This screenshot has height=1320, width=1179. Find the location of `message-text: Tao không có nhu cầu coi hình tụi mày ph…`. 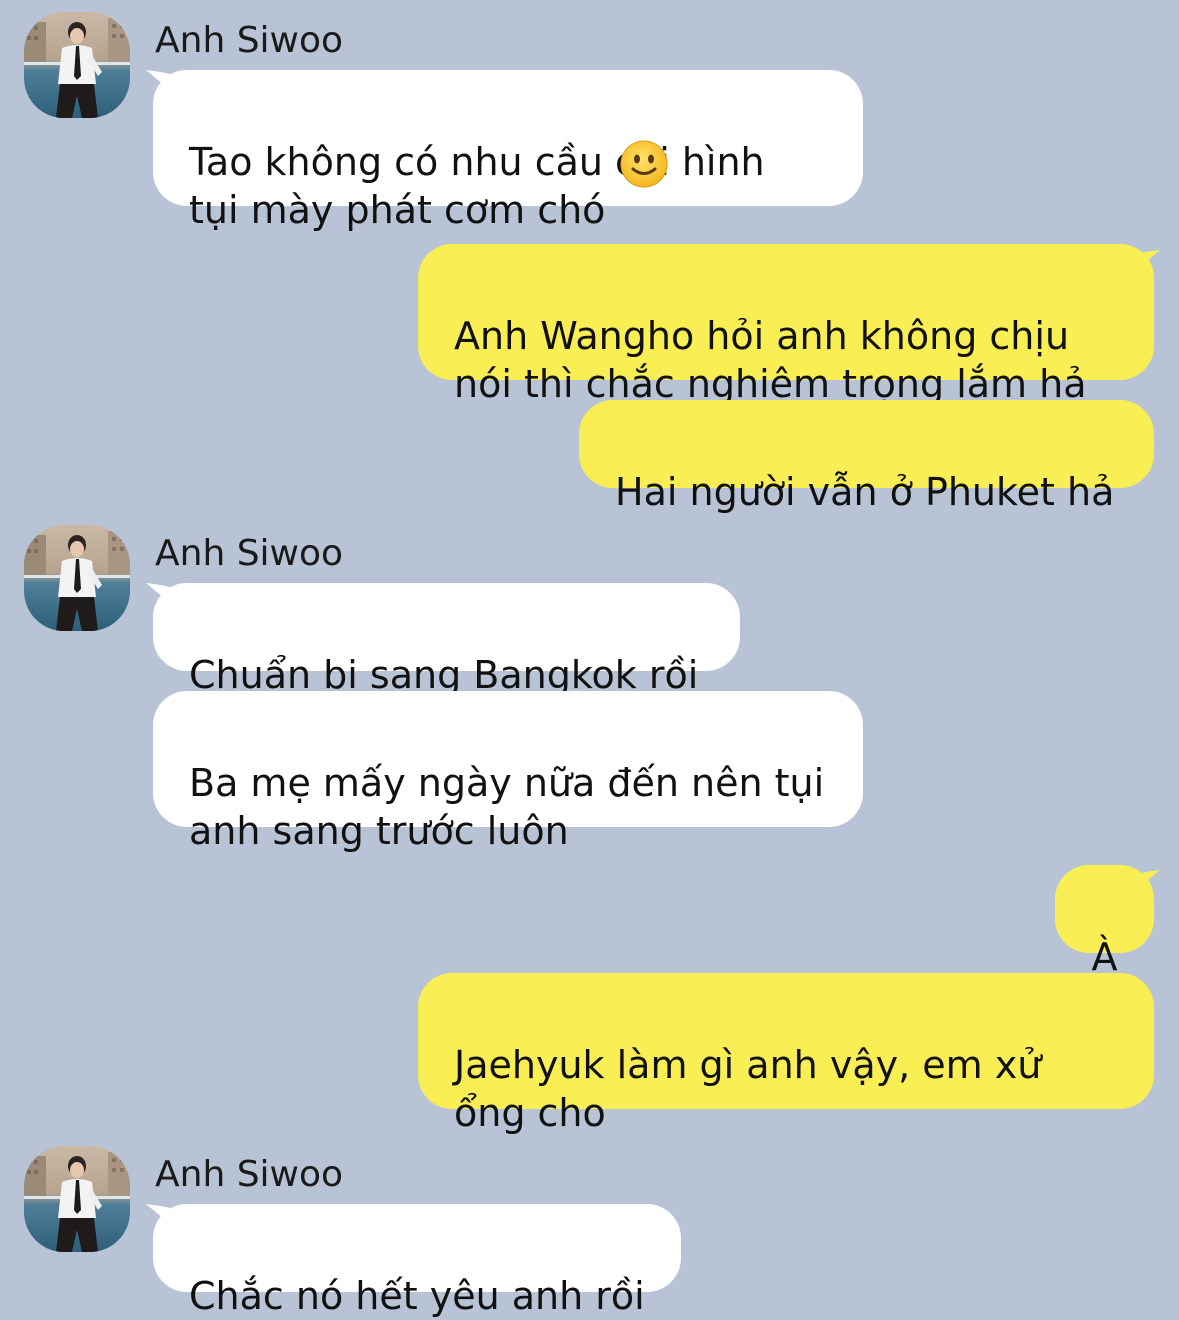

message-text: Tao không có nhu cầu coi hình tụi mày ph… is located at coordinates (477, 186).